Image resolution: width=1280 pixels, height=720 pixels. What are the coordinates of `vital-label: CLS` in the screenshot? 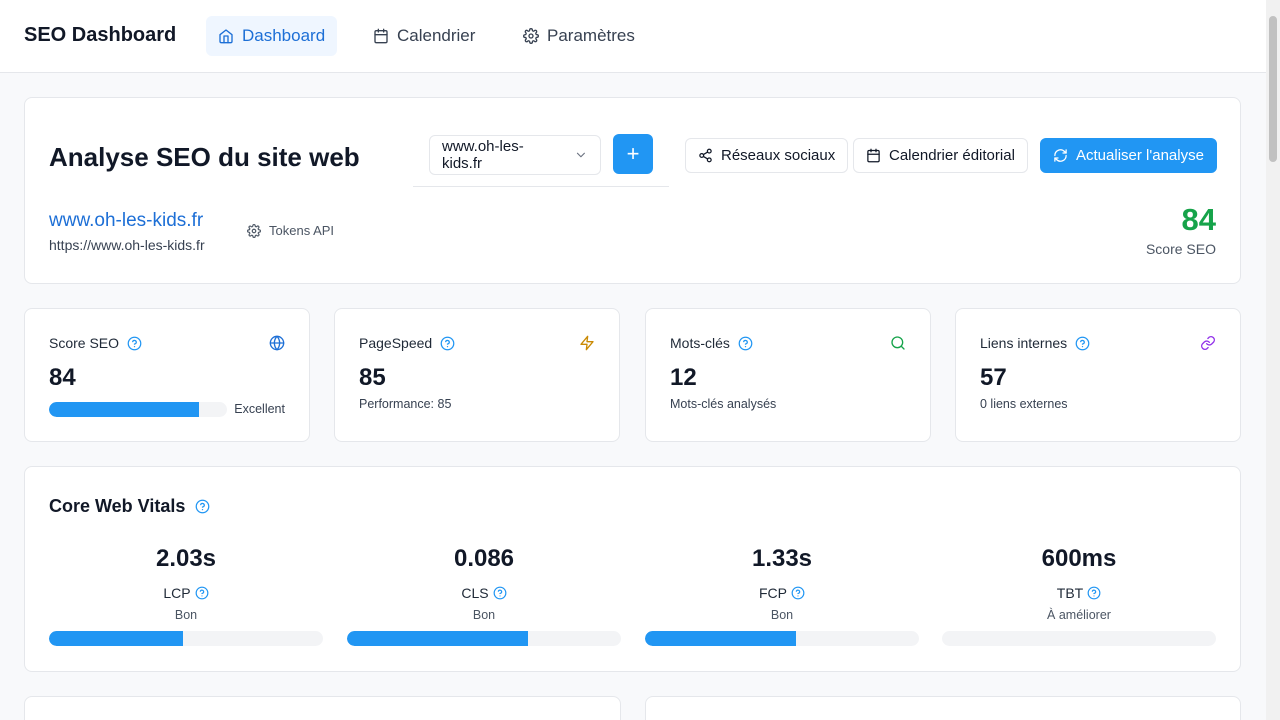 It's located at (484, 593).